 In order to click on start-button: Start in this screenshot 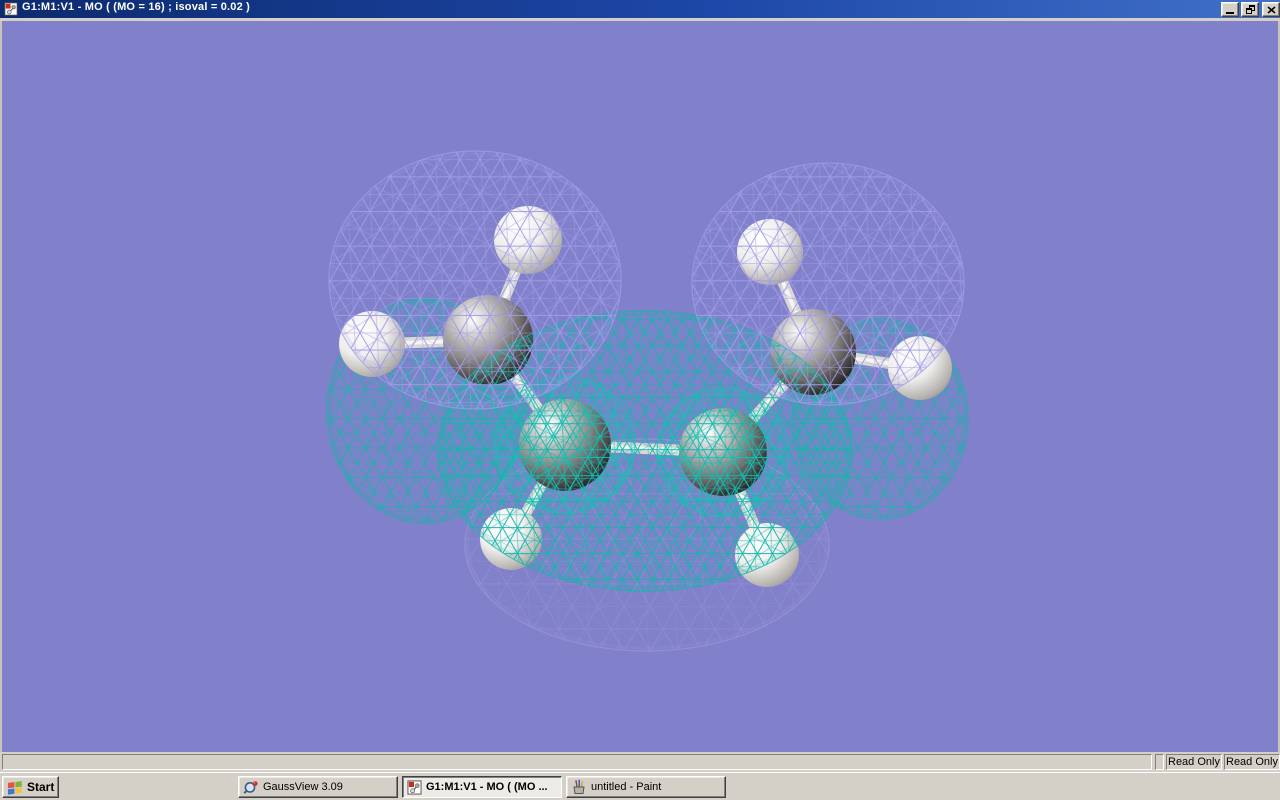, I will do `click(30, 787)`.